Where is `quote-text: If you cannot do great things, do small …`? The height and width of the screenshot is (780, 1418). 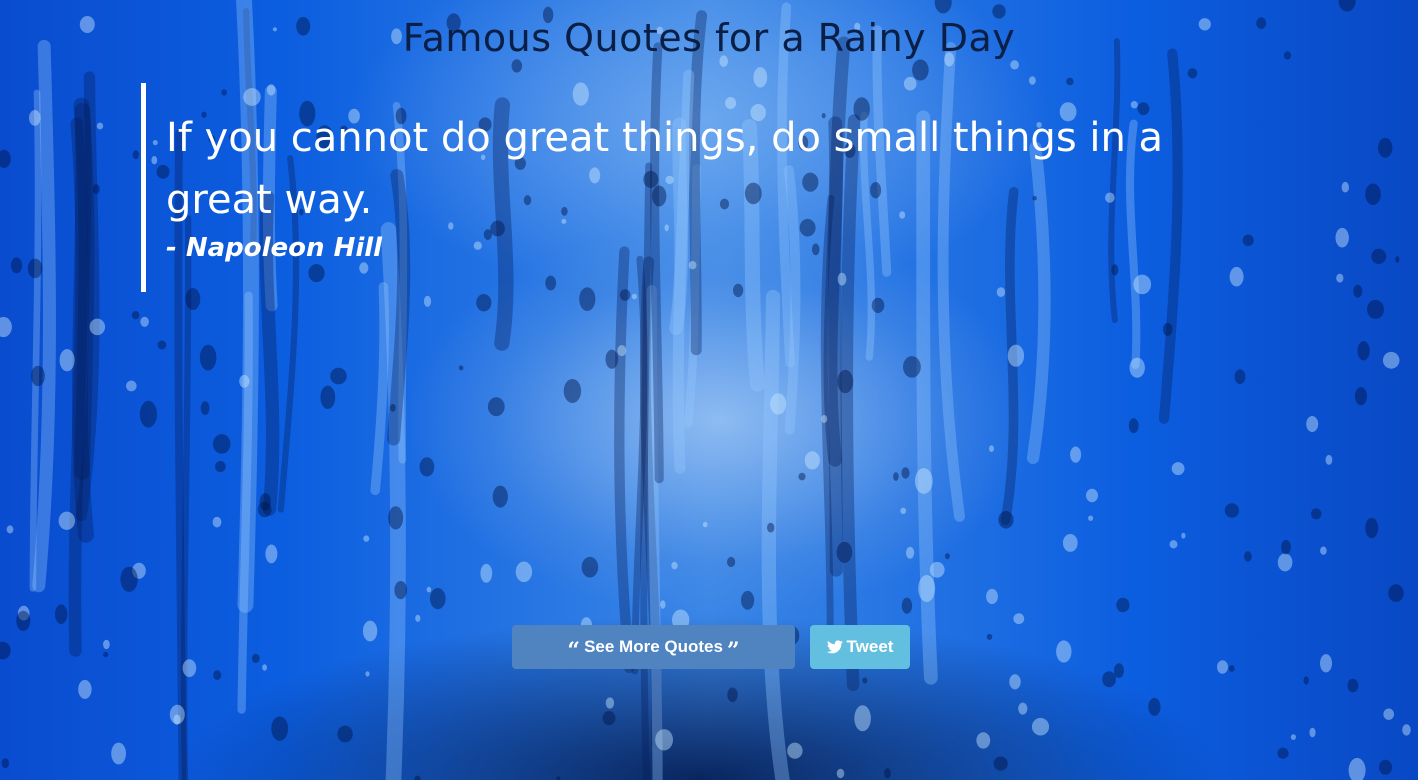
quote-text: If you cannot do great things, do small … is located at coordinates (665, 169).